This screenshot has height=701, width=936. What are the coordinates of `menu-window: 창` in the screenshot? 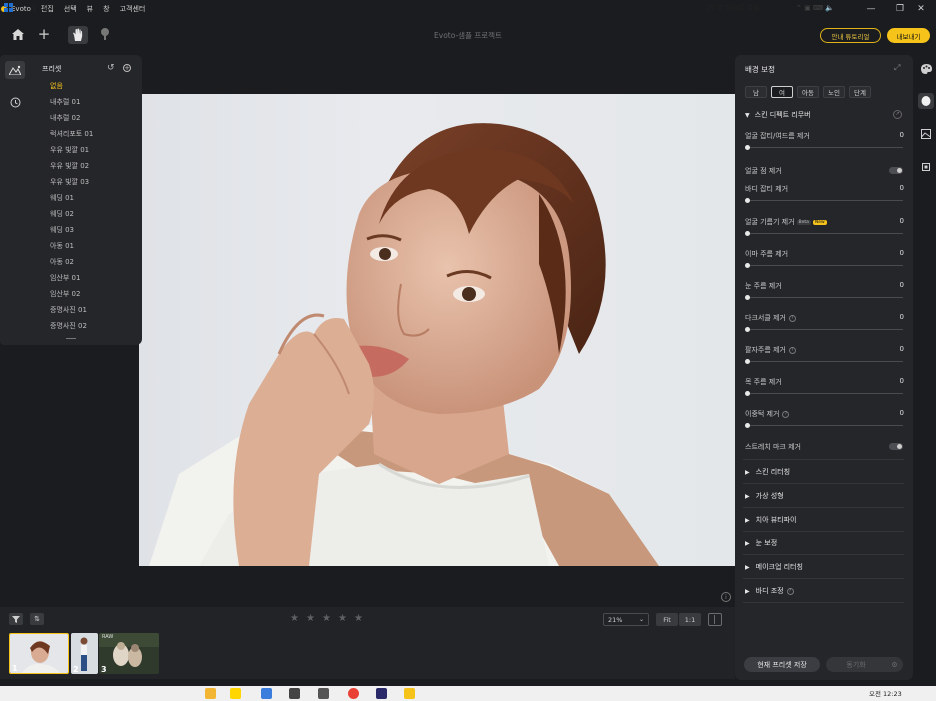 It's located at (106, 9).